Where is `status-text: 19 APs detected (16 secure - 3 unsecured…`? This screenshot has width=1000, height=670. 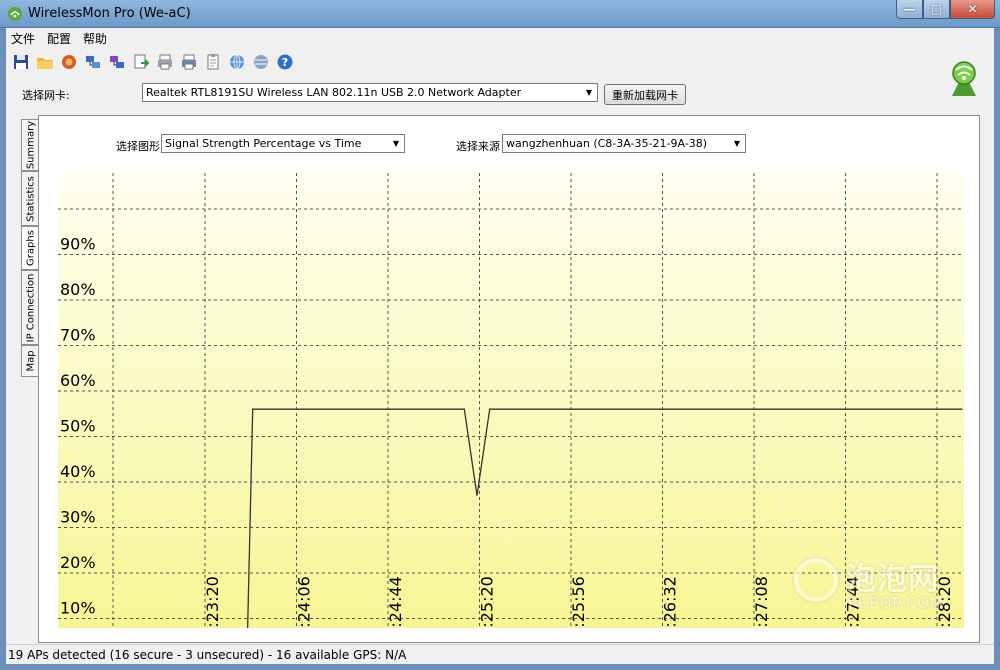
status-text: 19 APs detected (16 secure - 3 unsecured… is located at coordinates (207, 655).